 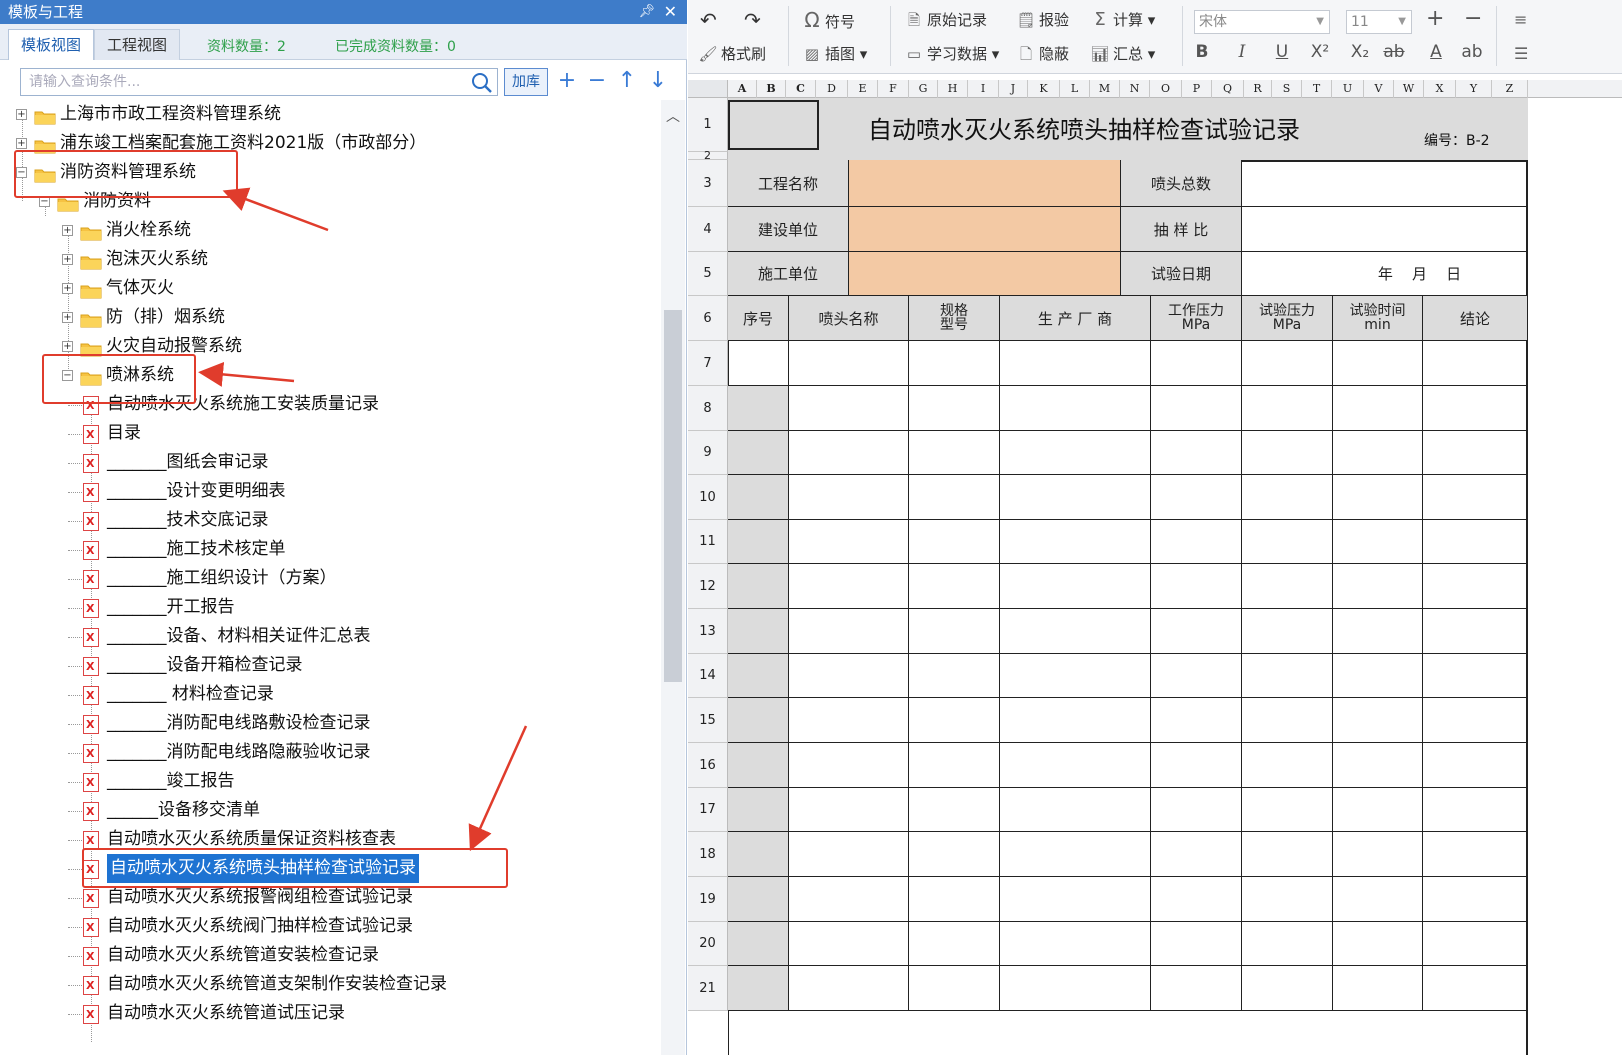 I want to click on move-up-icon: ↑, so click(x=627, y=81).